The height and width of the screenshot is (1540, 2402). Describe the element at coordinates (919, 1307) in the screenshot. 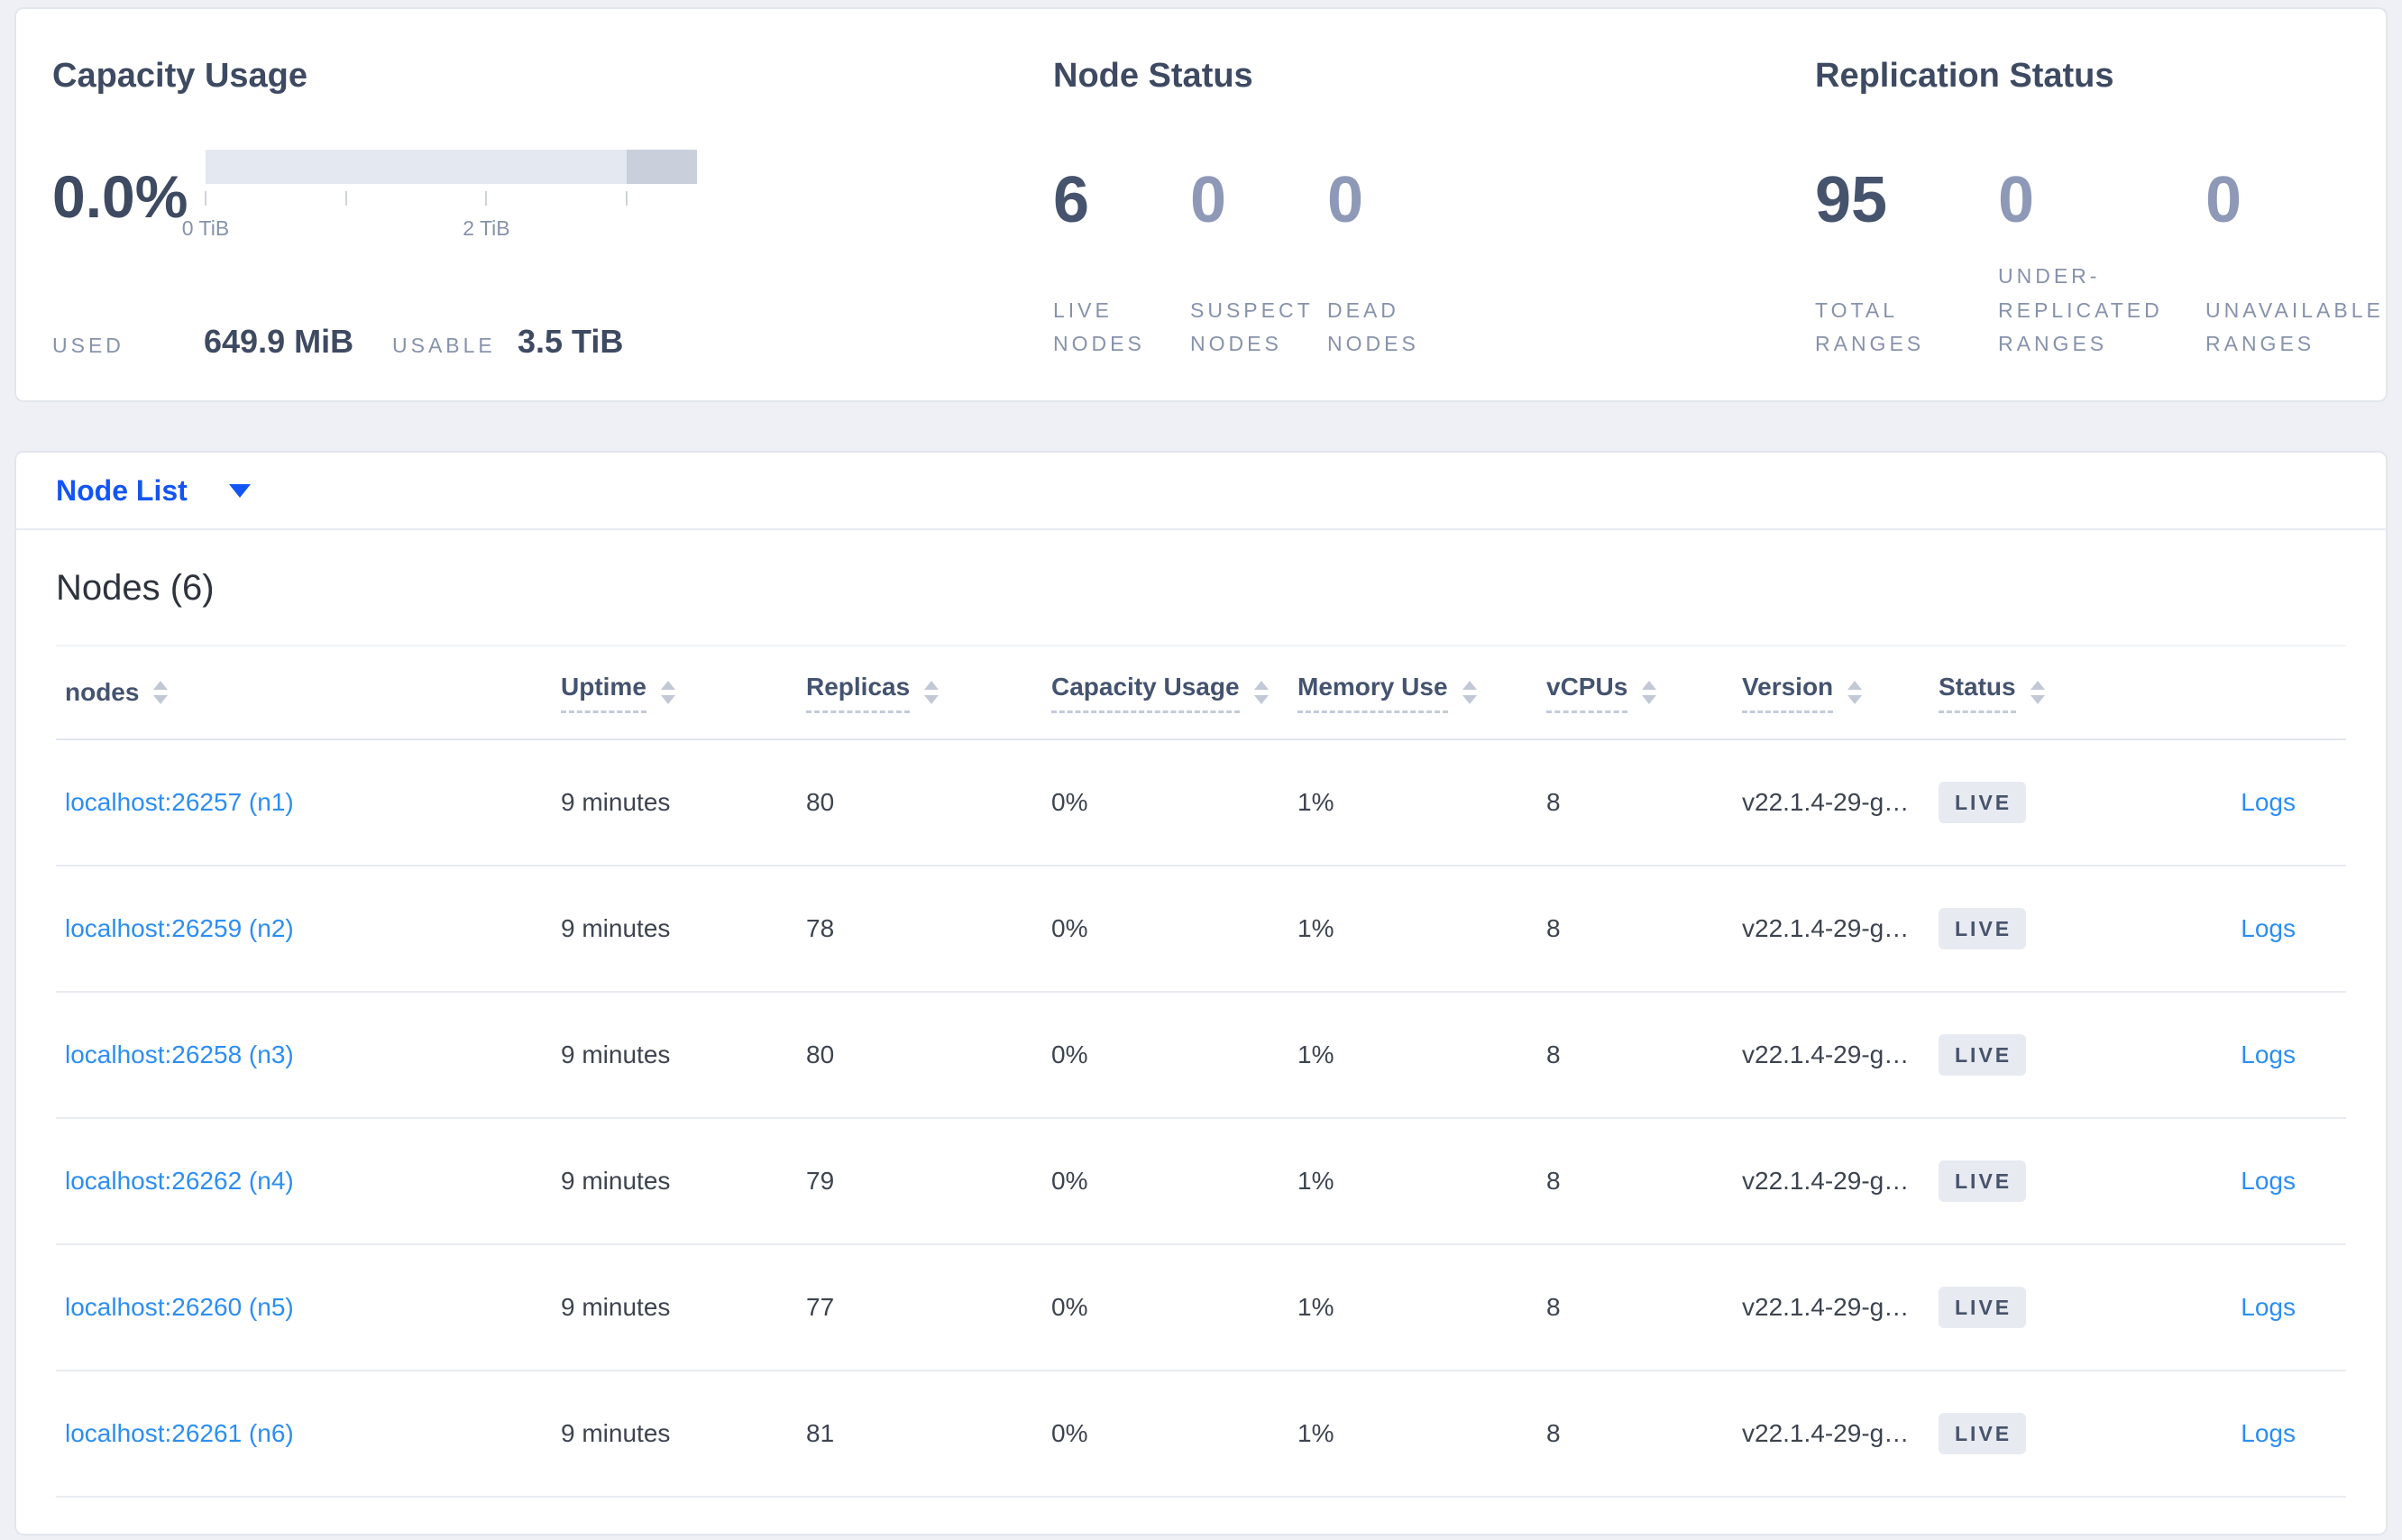

I see `replicas-cell: 77` at that location.